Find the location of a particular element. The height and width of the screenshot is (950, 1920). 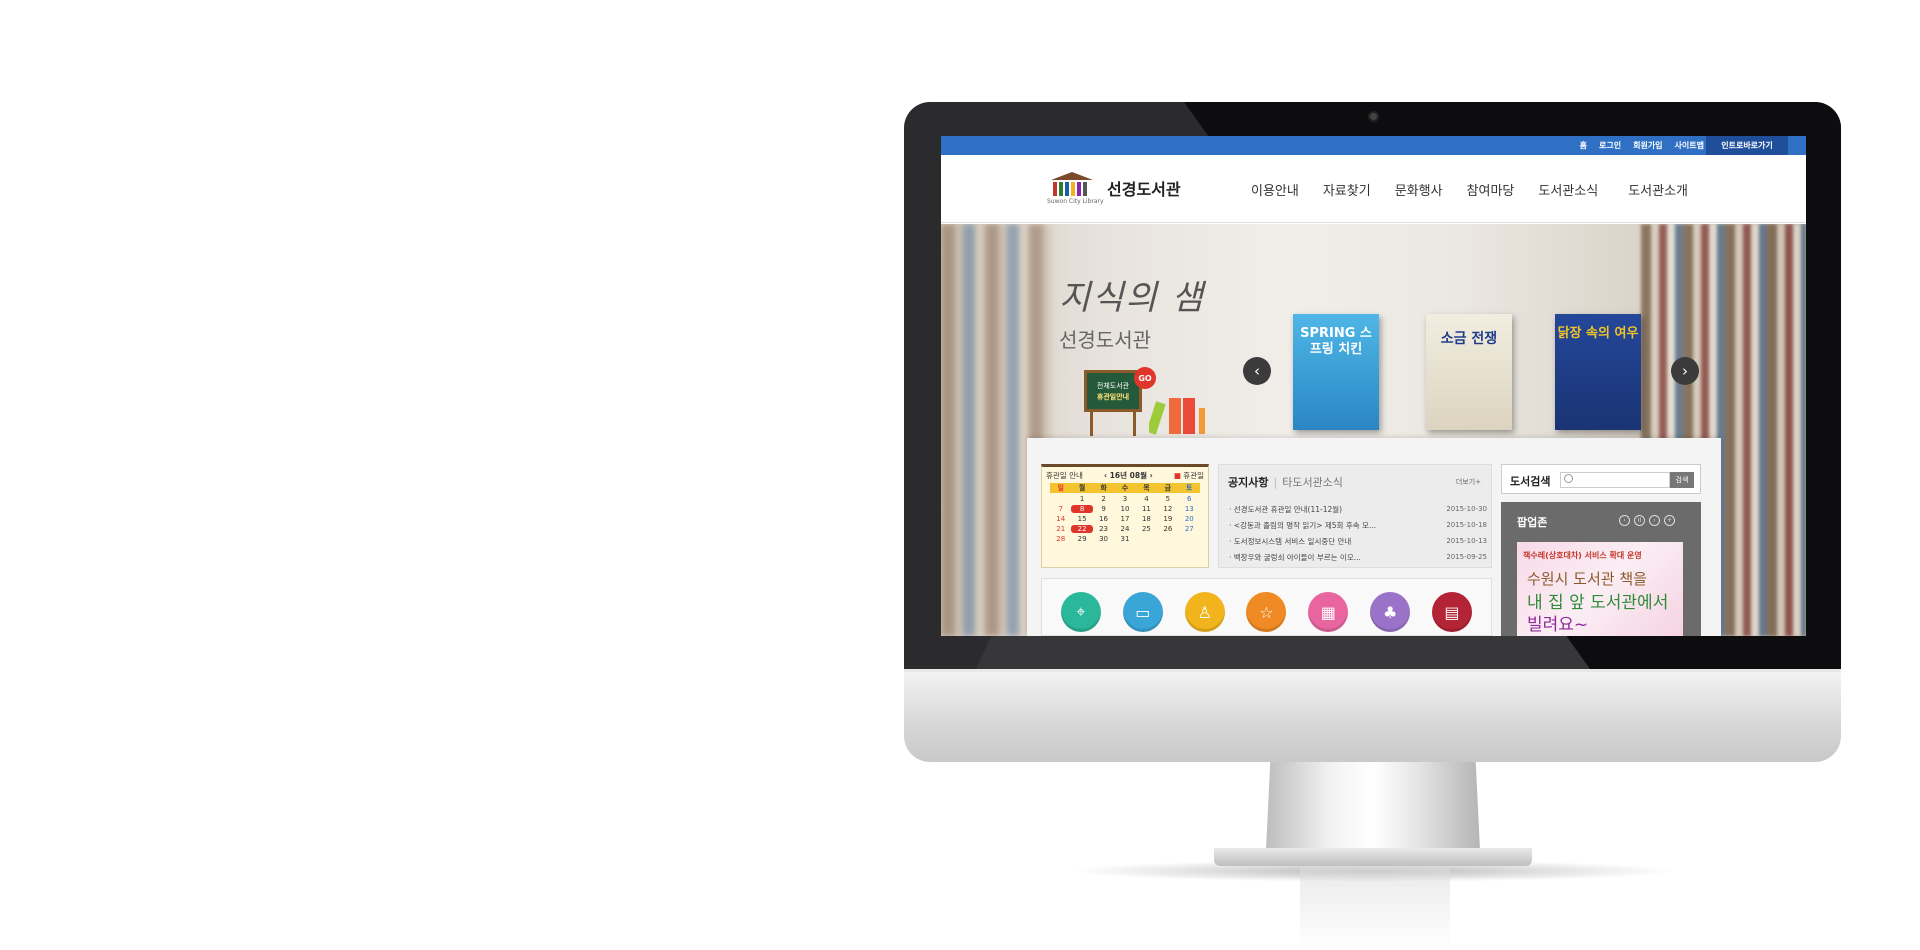

binders-icon is located at coordinates (1177, 416).